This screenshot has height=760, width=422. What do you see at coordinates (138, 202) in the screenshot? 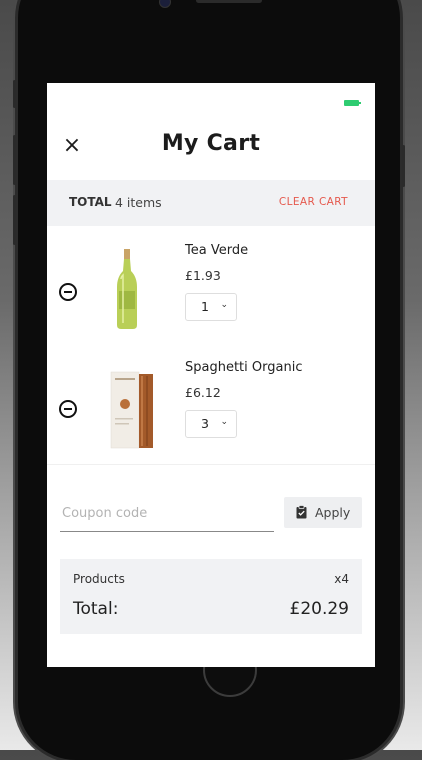
I see `total-items-count: 4 items` at bounding box center [138, 202].